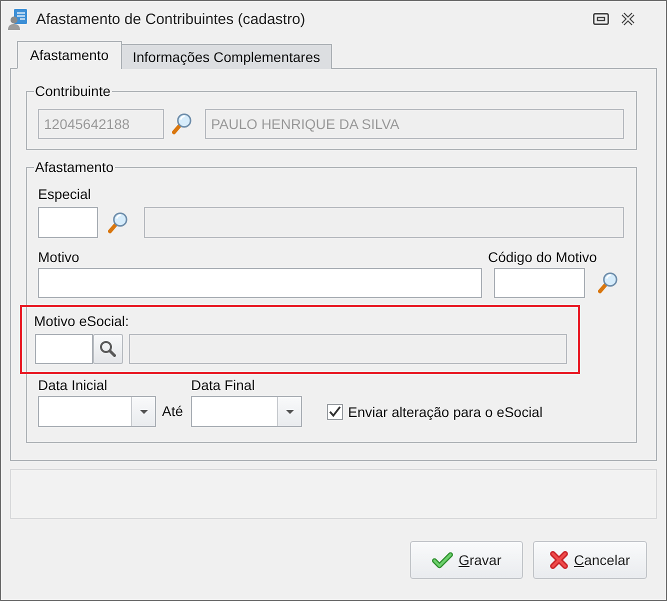  Describe the element at coordinates (559, 560) in the screenshot. I see `x-icon` at that location.